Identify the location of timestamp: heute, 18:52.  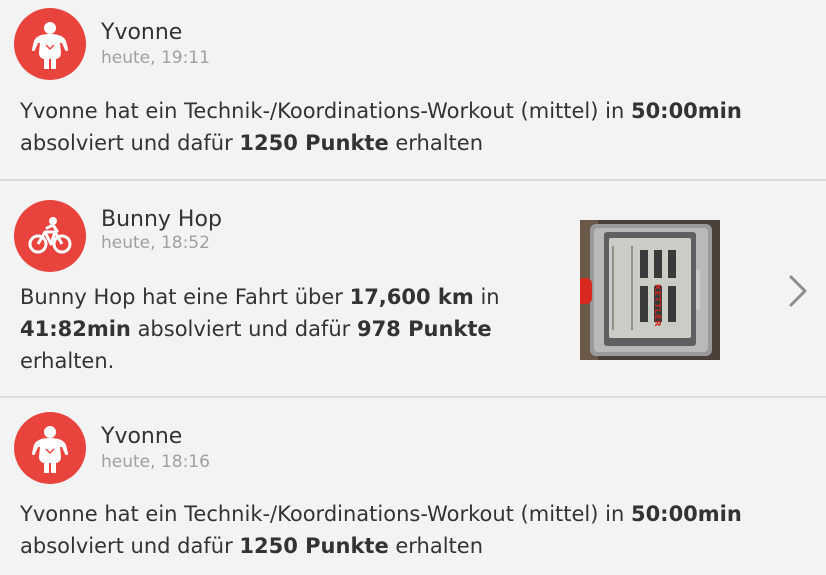
(155, 243).